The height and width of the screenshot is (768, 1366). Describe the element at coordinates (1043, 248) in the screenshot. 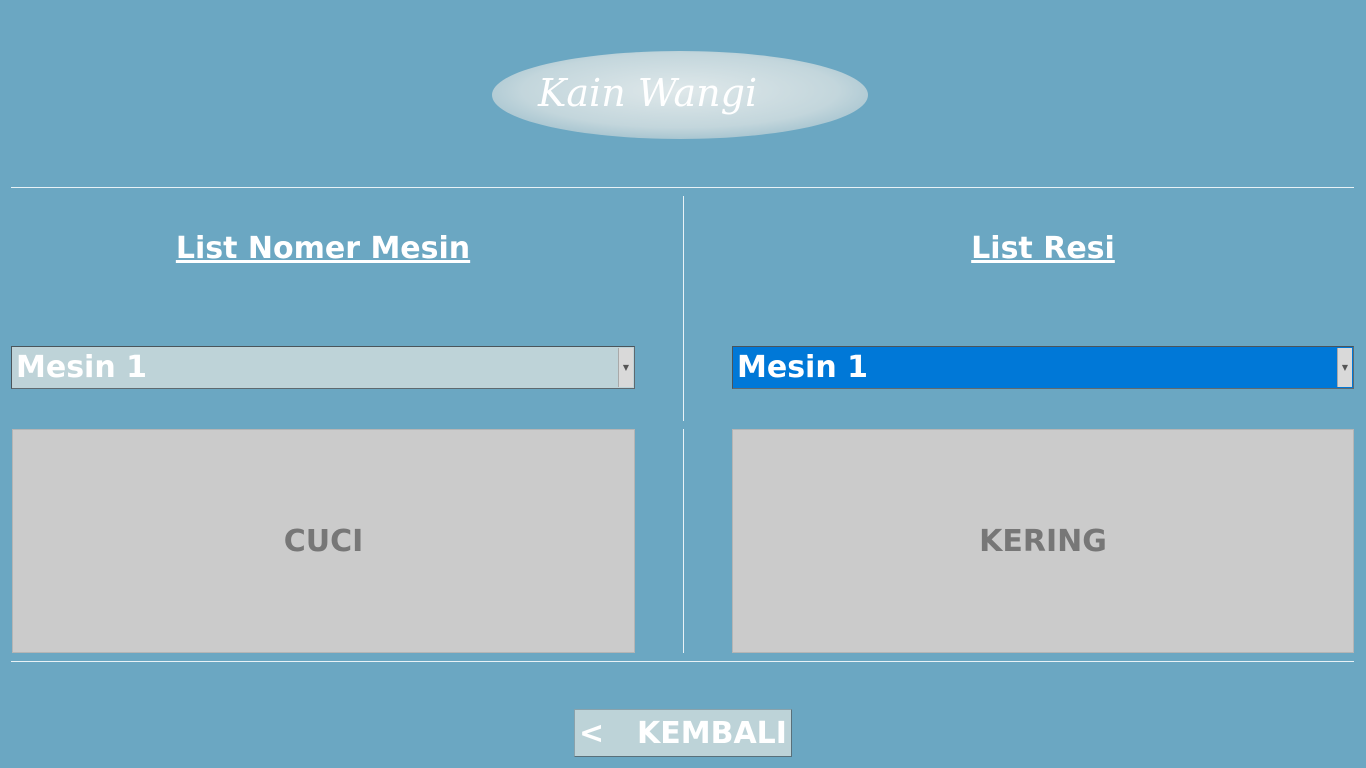

I see `list-resi-heading: List Resi` at that location.